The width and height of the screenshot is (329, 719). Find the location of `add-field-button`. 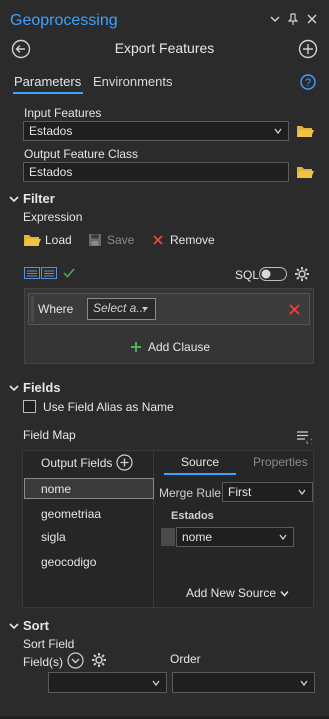

add-field-button is located at coordinates (124, 462).